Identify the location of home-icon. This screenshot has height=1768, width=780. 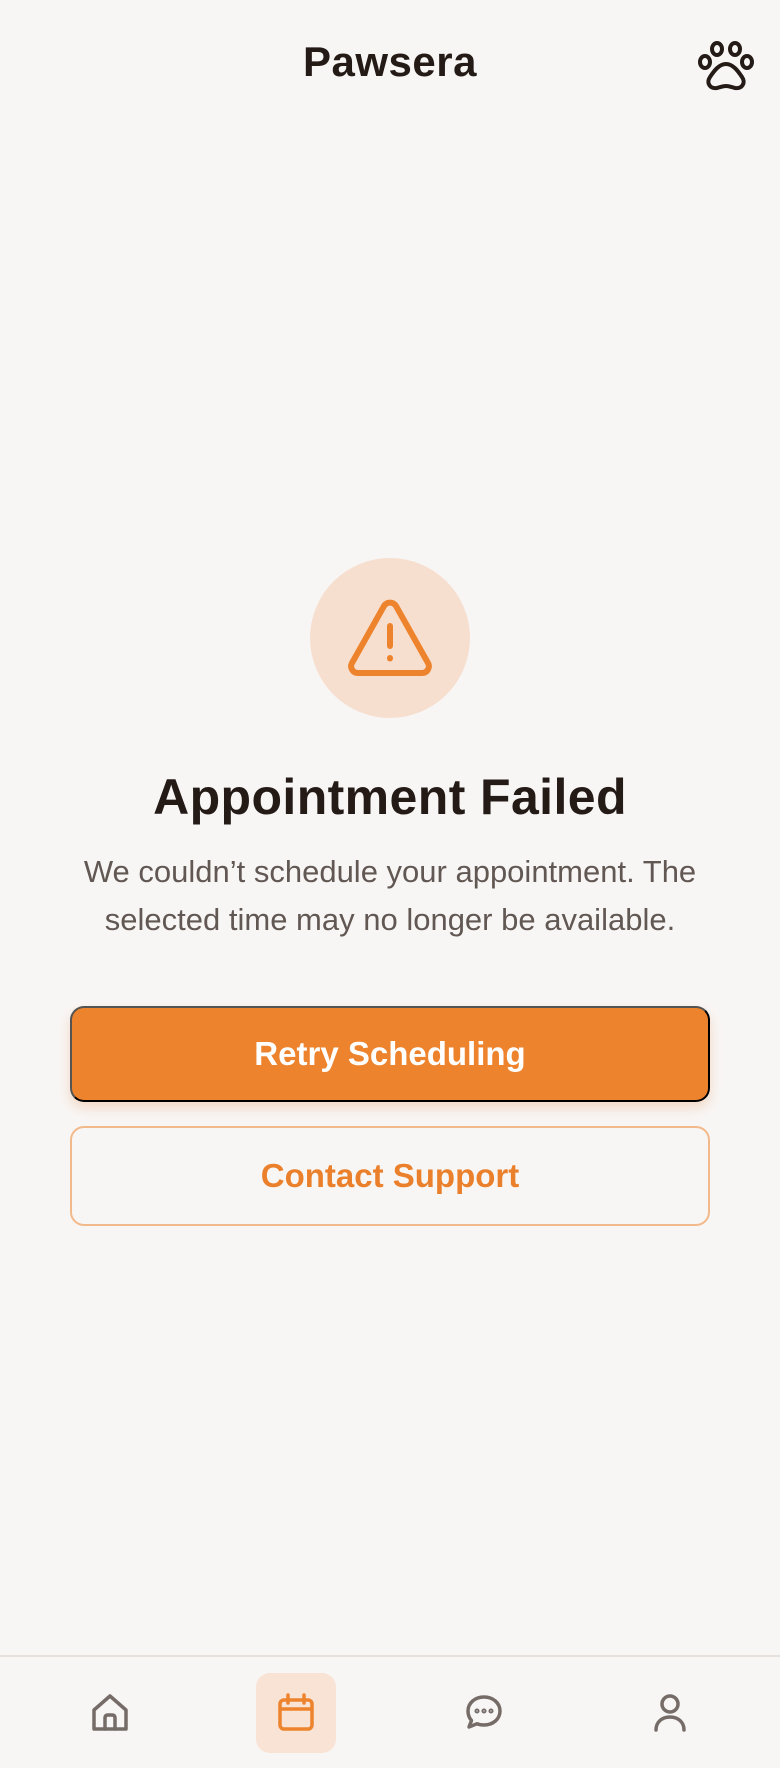
(110, 1713).